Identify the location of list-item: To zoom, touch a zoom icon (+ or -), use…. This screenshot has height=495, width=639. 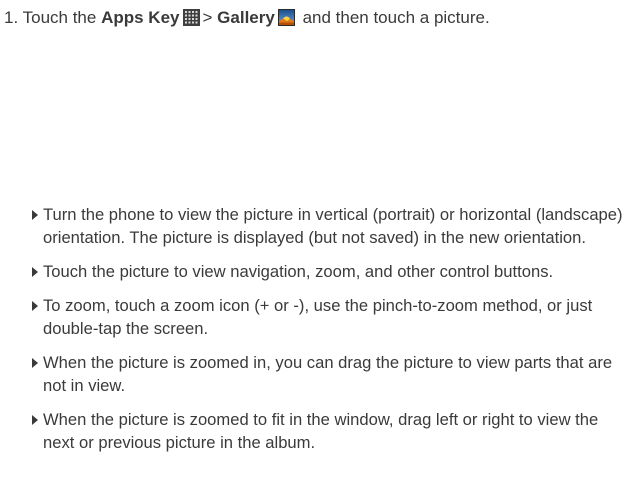
(332, 317).